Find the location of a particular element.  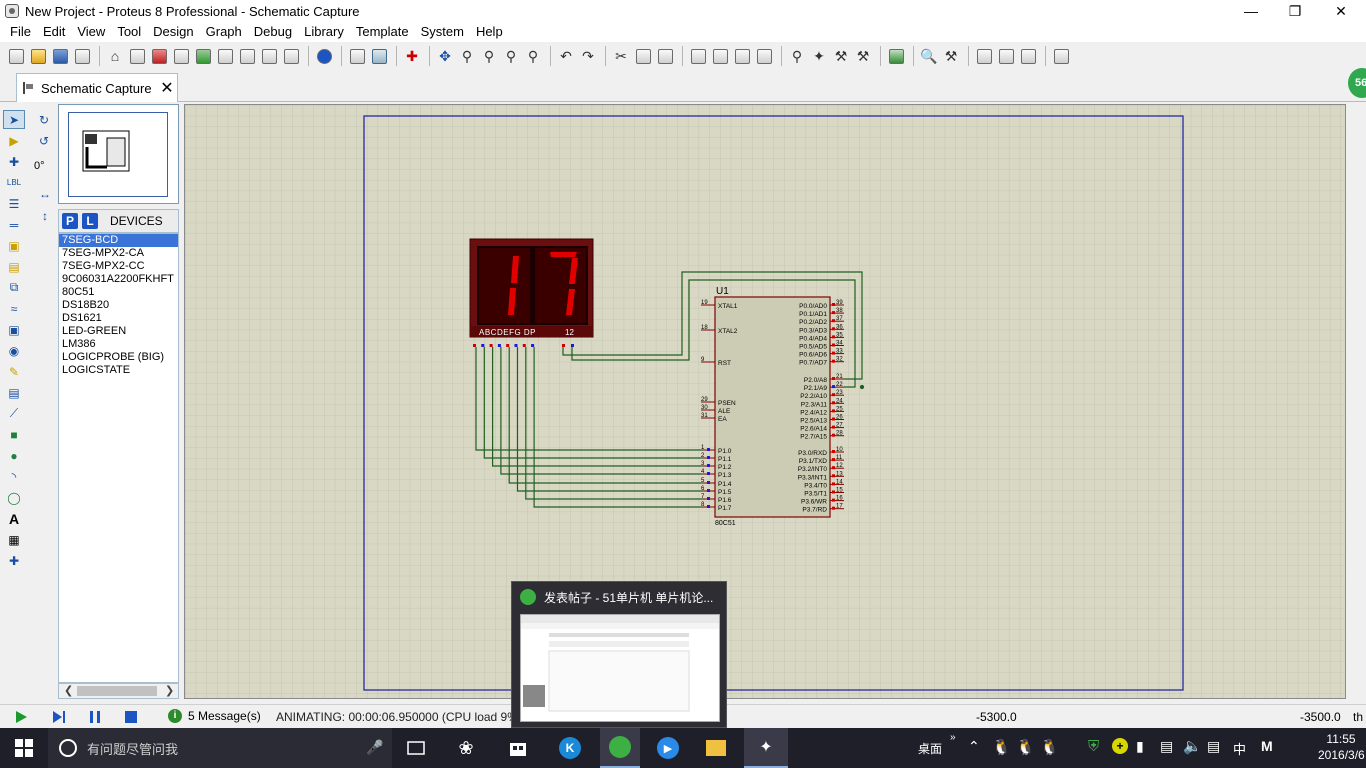

zoom-all-icon: ⚲ is located at coordinates (511, 56).